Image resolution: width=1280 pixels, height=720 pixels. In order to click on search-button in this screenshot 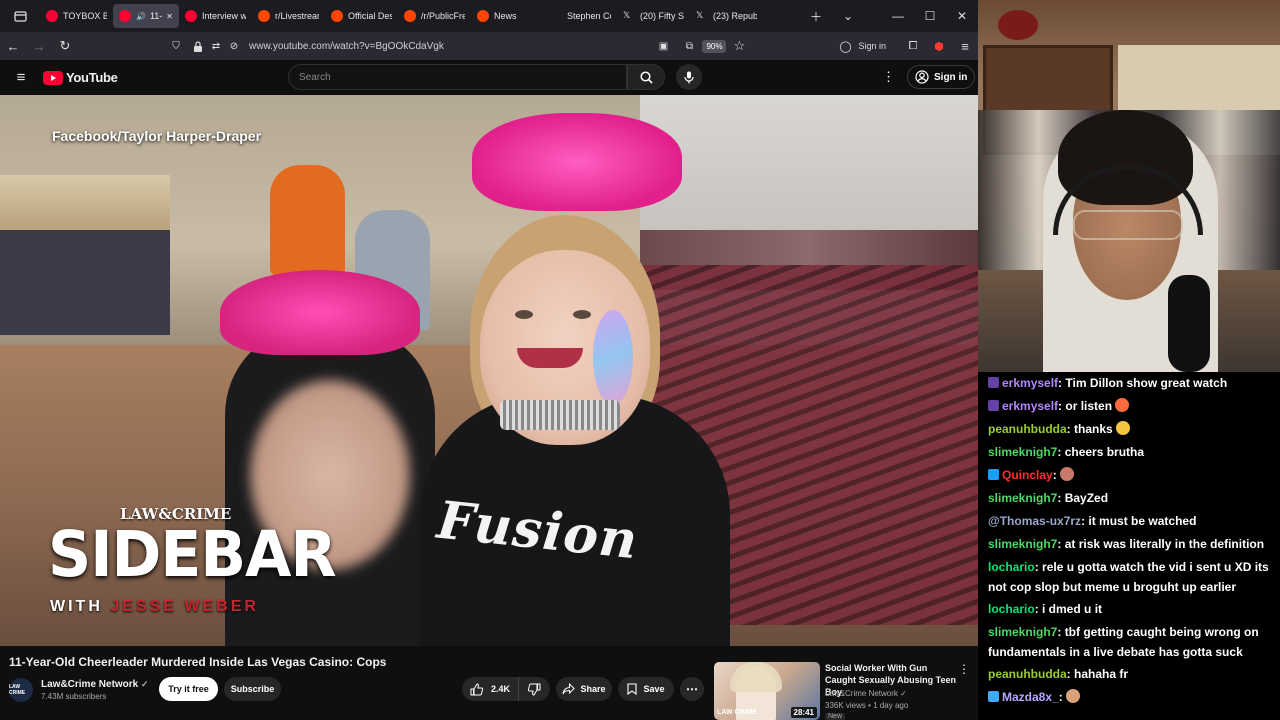, I will do `click(646, 77)`.